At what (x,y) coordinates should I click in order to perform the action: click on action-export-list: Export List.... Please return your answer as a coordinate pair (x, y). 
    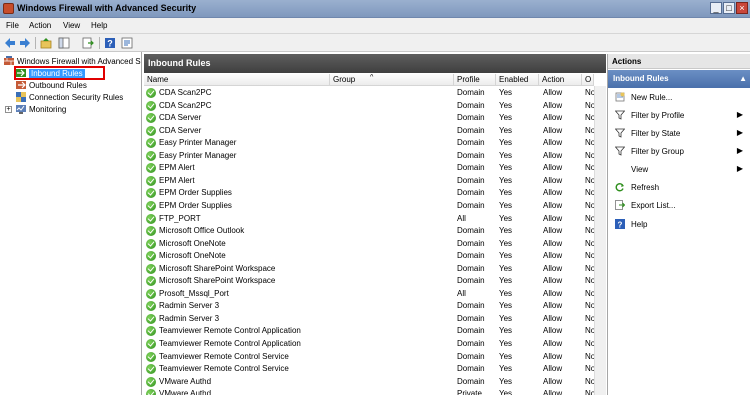
    Looking at the image, I should click on (679, 206).